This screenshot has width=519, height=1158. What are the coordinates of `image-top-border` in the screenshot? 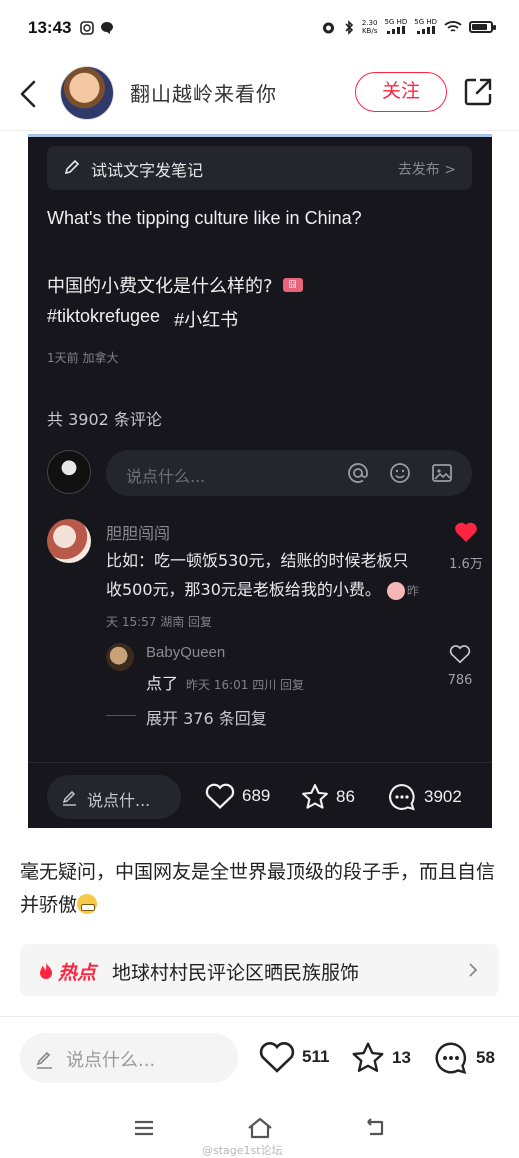 It's located at (260, 135).